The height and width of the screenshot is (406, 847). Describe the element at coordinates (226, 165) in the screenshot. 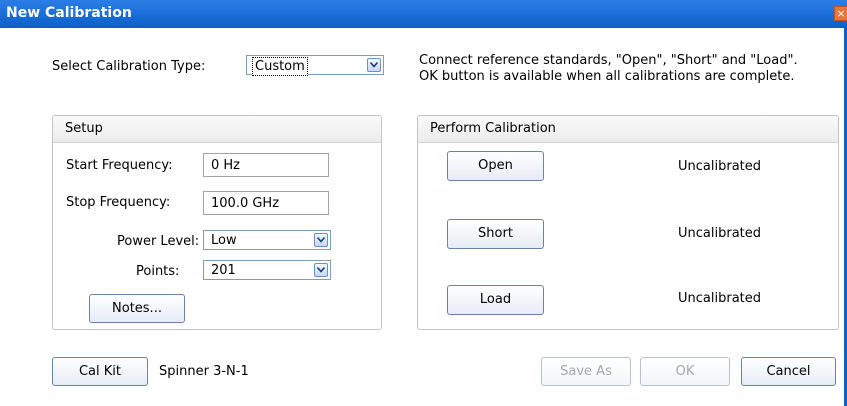

I see `start-frequency-value: 0 Hz` at that location.